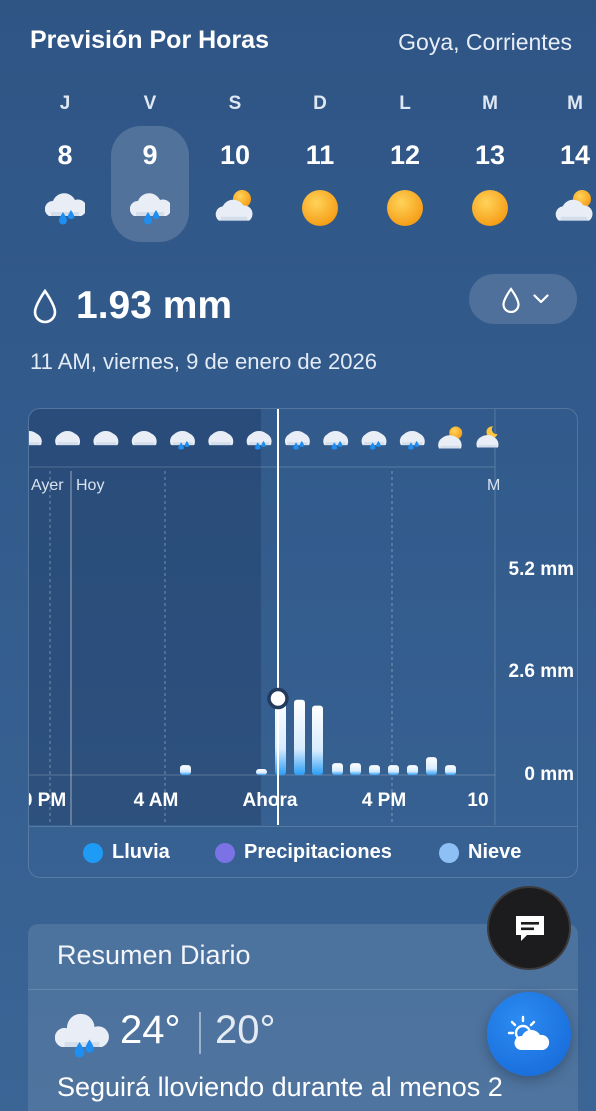 The image size is (596, 1111). Describe the element at coordinates (495, 852) in the screenshot. I see `legend-label: Nieve` at that location.